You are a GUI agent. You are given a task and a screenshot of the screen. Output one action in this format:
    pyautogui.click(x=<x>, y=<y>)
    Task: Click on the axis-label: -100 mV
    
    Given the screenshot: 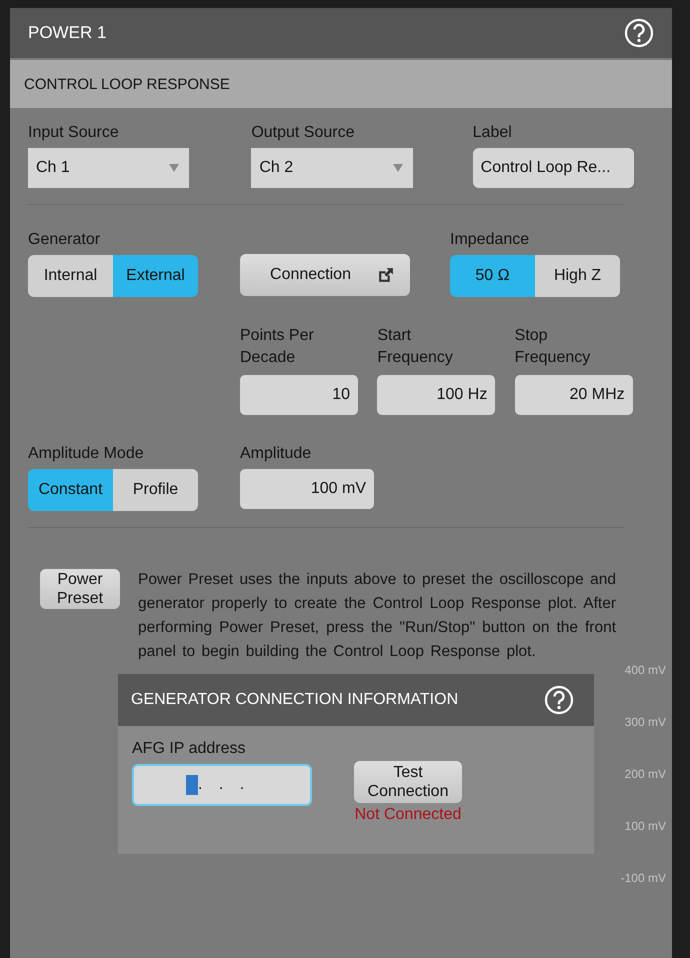 What is the action you would take?
    pyautogui.click(x=643, y=878)
    